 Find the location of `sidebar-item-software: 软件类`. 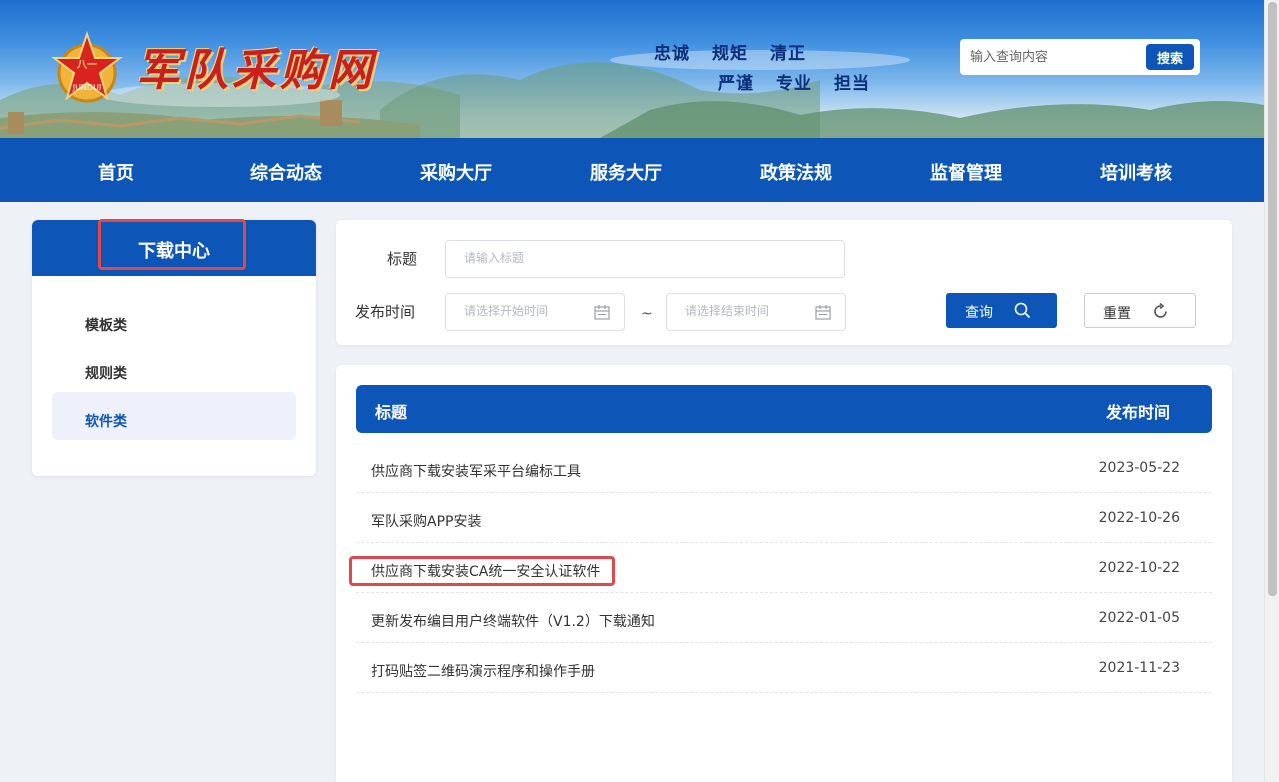

sidebar-item-software: 软件类 is located at coordinates (174, 416).